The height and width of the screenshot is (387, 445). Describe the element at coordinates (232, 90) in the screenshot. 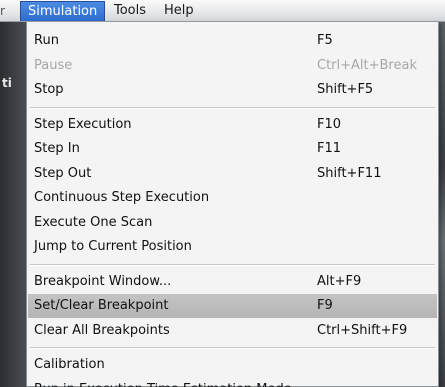

I see `menu-item-stop: Stop Shift+F5` at that location.